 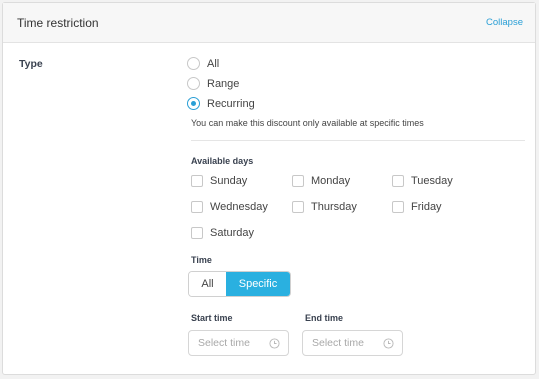 I want to click on type-option-recurring: Recurring, so click(x=221, y=103).